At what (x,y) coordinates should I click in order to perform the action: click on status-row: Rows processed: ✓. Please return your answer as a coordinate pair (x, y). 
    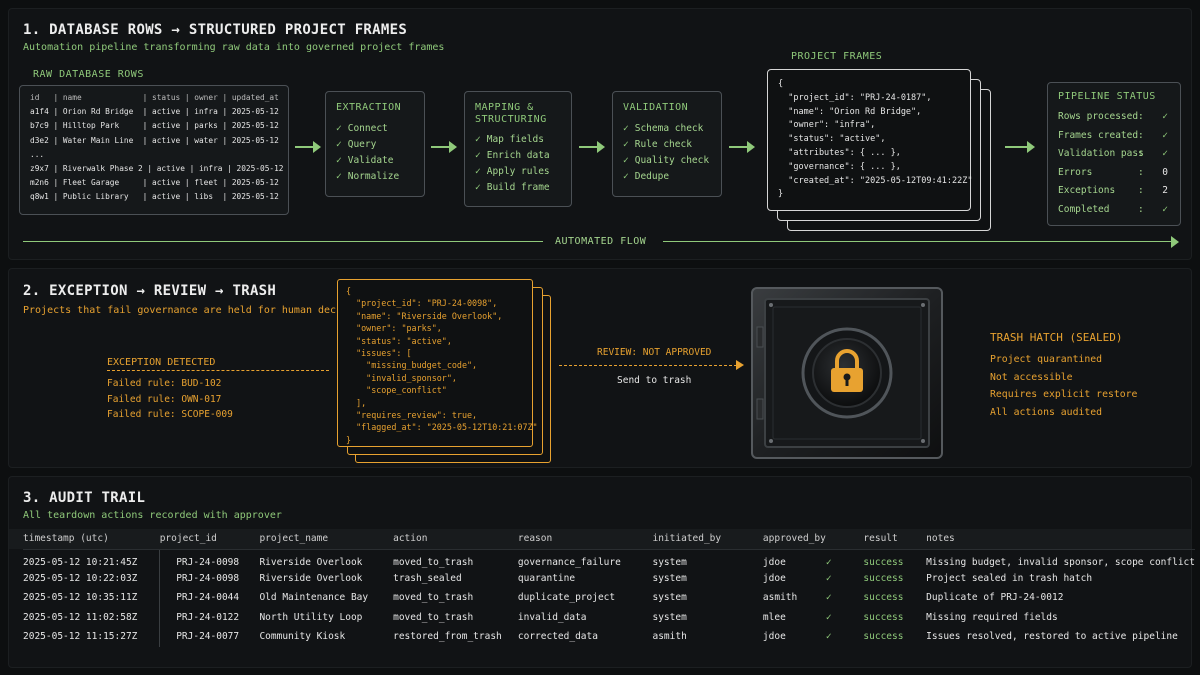
    Looking at the image, I should click on (1114, 117).